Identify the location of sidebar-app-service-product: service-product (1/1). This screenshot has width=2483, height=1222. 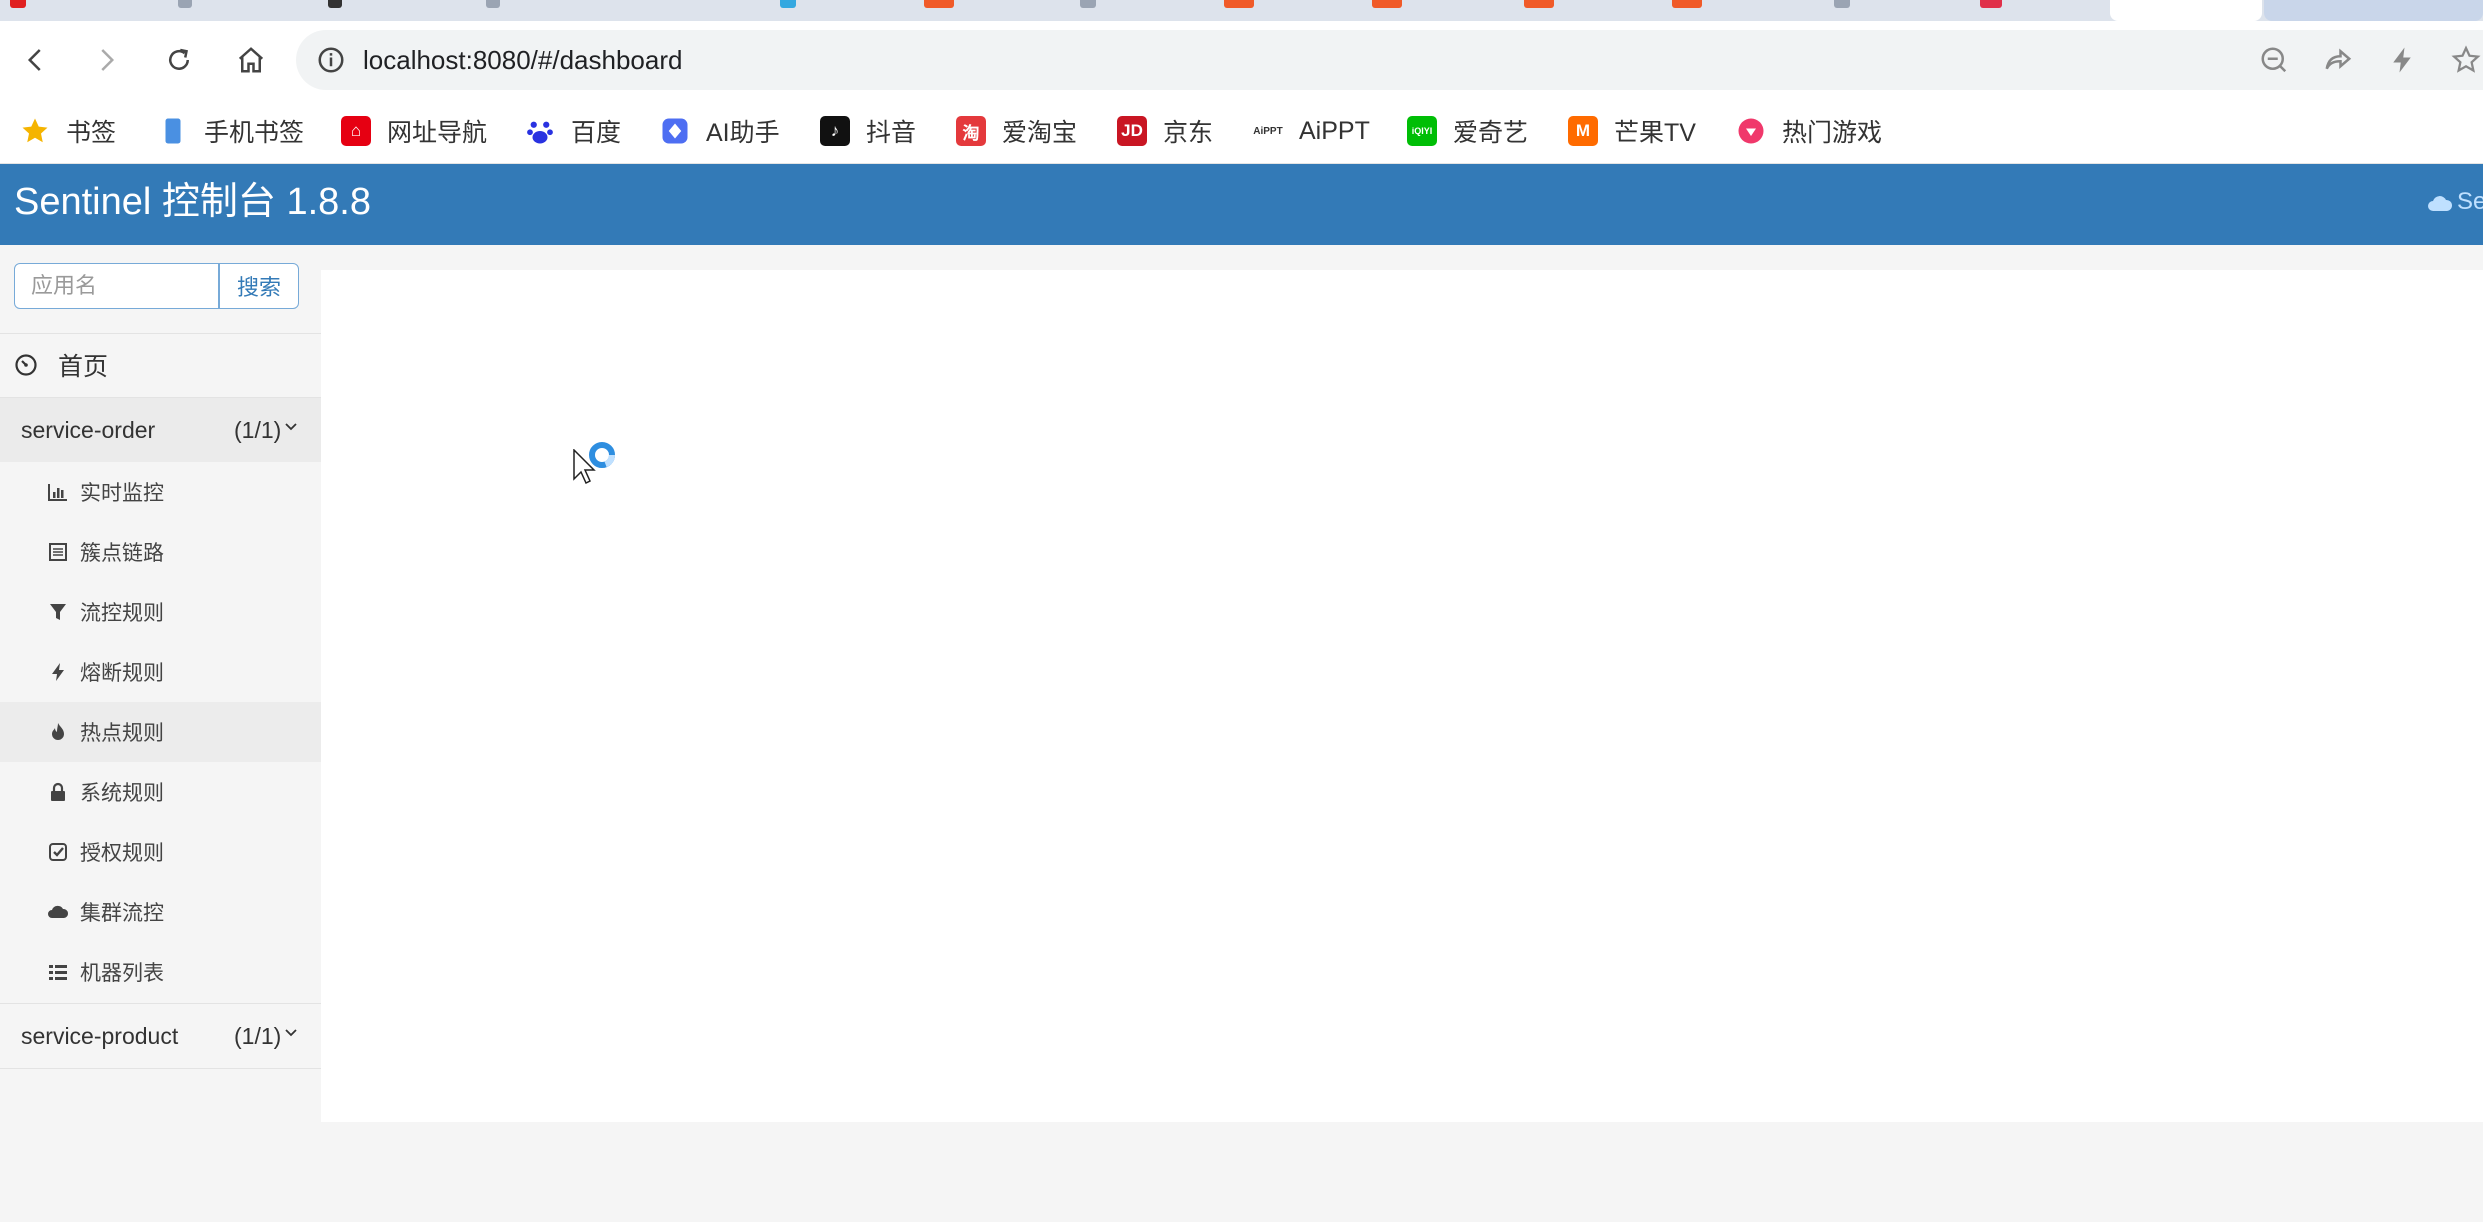
(160, 1036).